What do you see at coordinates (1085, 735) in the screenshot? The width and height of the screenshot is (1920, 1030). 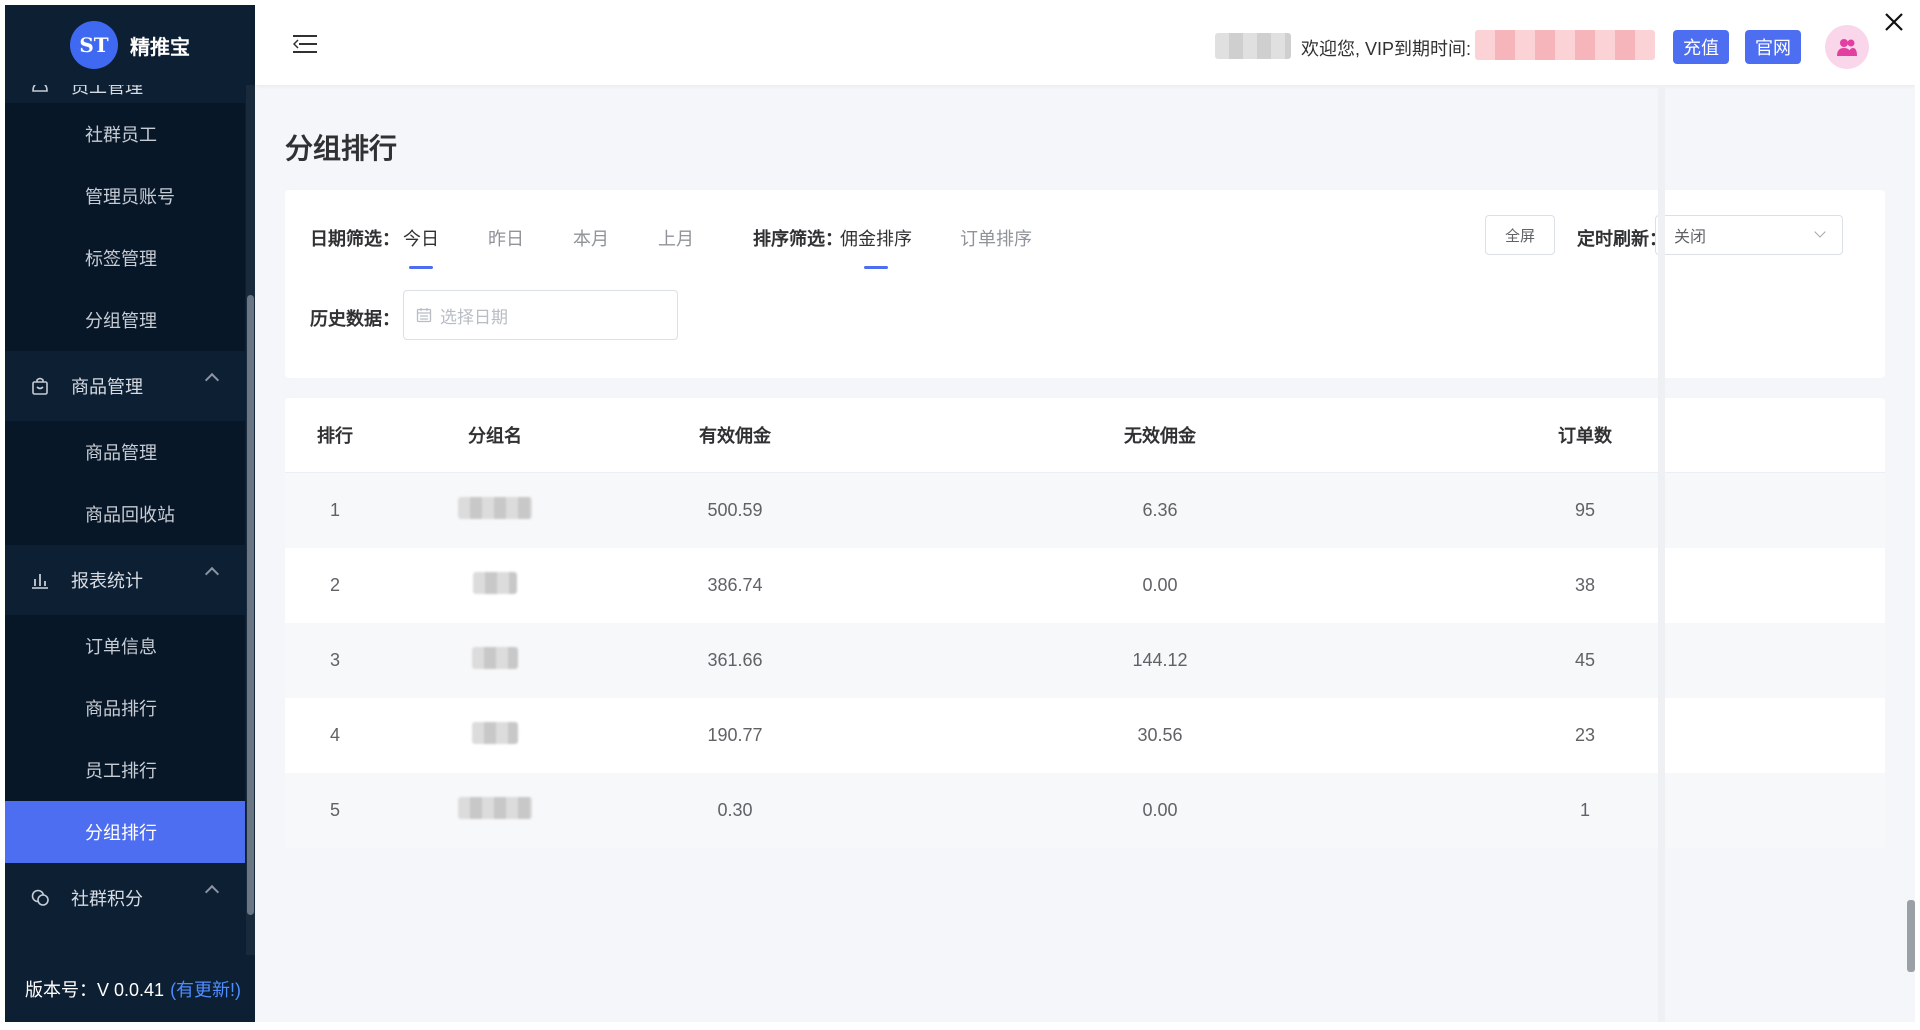 I see `table-row: 4 190.77 30.56 23` at bounding box center [1085, 735].